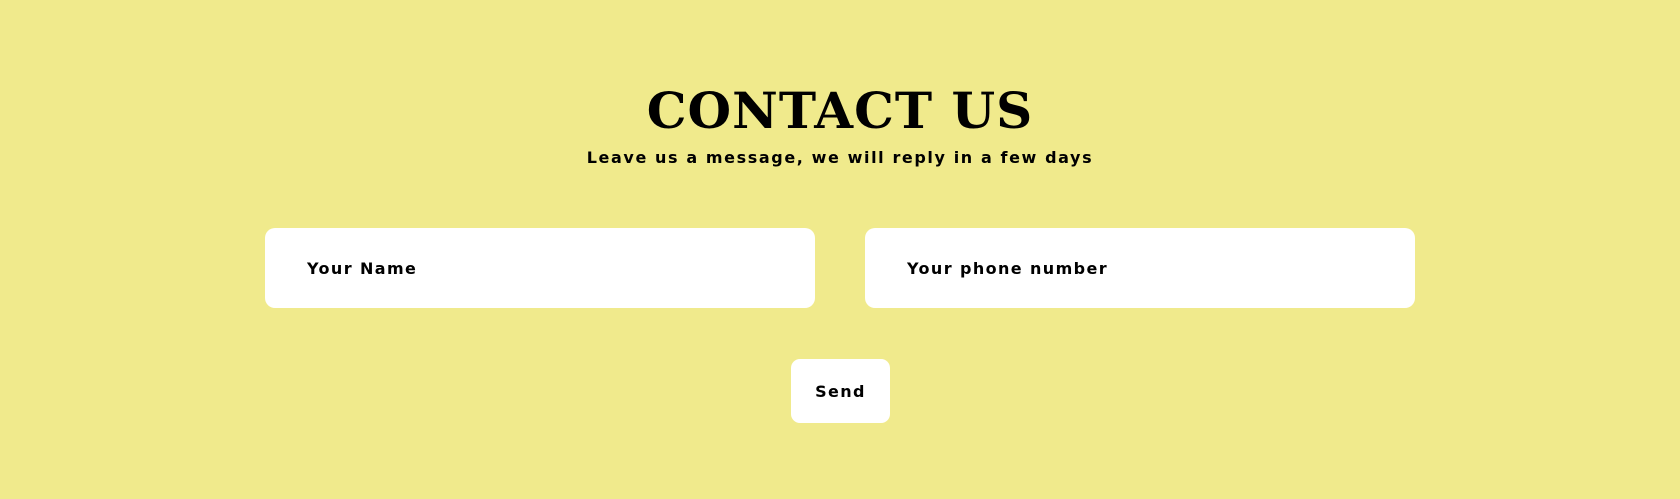 This screenshot has width=1680, height=499. I want to click on contact-title: Contact us, so click(840, 110).